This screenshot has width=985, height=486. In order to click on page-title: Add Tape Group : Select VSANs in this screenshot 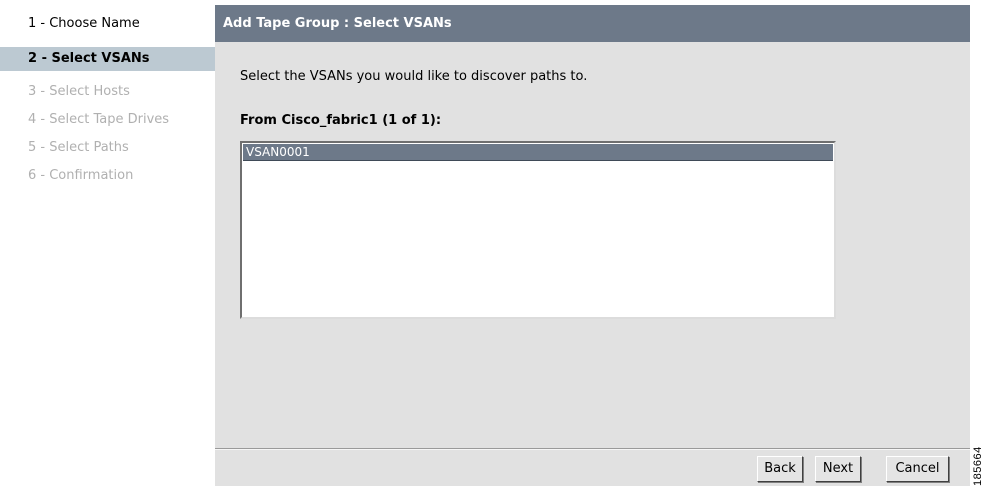, I will do `click(592, 23)`.